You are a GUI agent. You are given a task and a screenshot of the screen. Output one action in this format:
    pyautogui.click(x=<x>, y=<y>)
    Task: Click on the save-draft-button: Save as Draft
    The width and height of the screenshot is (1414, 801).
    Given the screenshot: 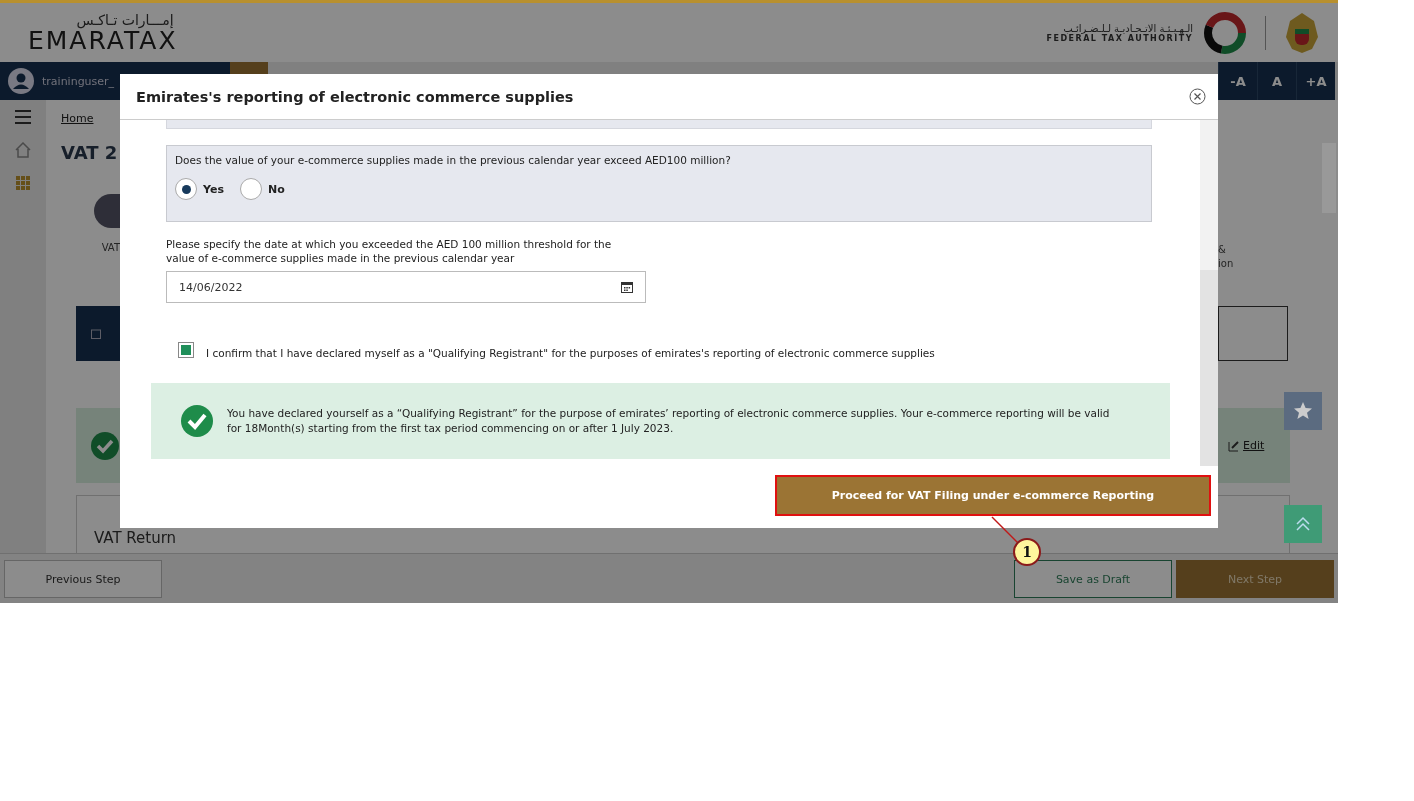 What is the action you would take?
    pyautogui.click(x=1093, y=579)
    